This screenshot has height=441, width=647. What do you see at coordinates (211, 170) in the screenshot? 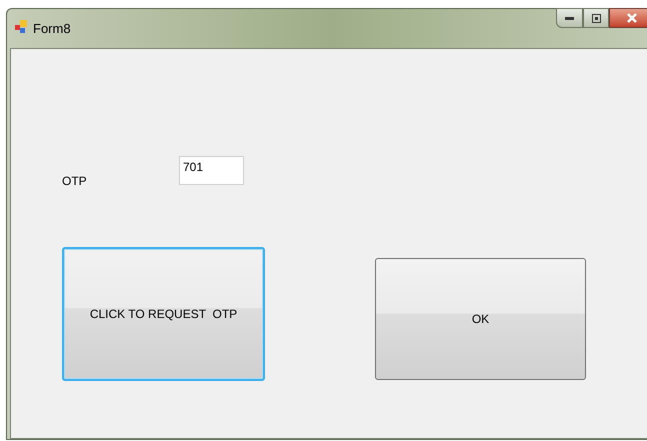
I see `otp-field: 701` at bounding box center [211, 170].